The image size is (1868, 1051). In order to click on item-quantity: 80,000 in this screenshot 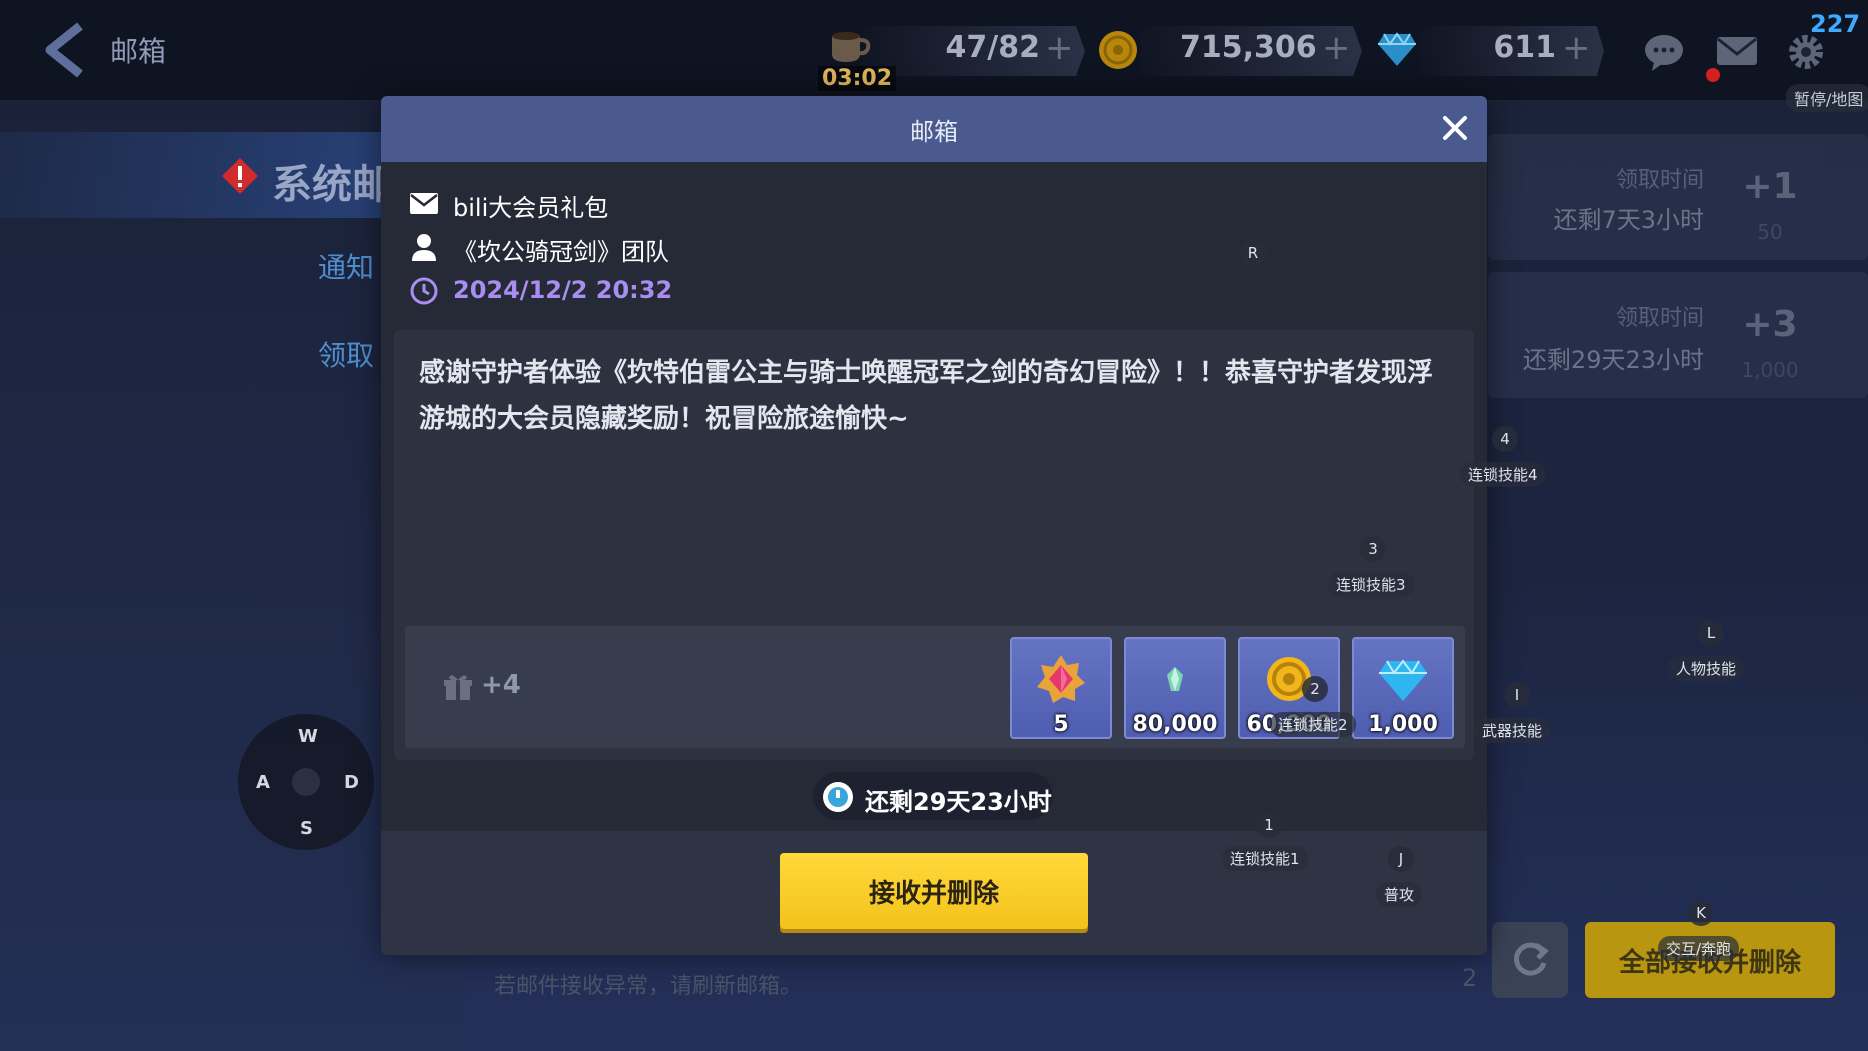, I will do `click(1175, 724)`.